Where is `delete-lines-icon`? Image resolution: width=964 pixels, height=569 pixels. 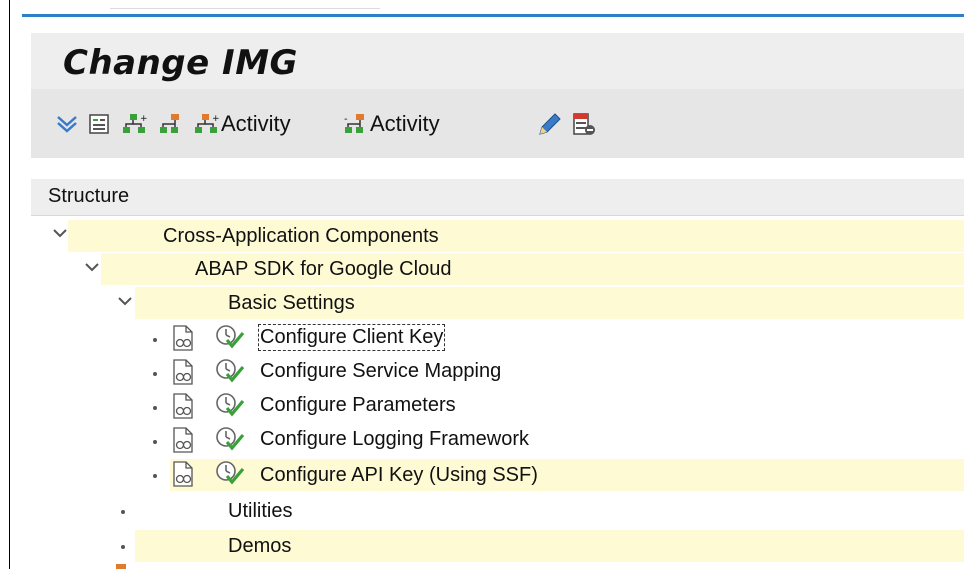 delete-lines-icon is located at coordinates (584, 124).